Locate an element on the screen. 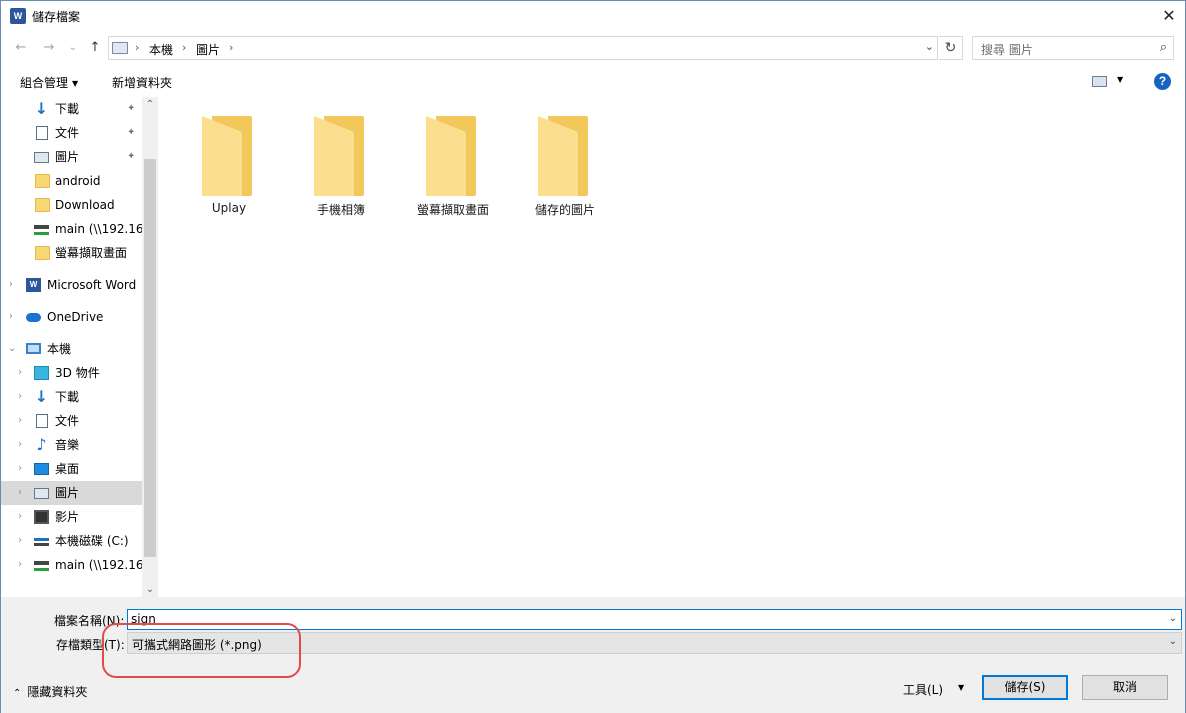 The width and height of the screenshot is (1186, 713). folder-tile-uplay: Uplay is located at coordinates (229, 169).